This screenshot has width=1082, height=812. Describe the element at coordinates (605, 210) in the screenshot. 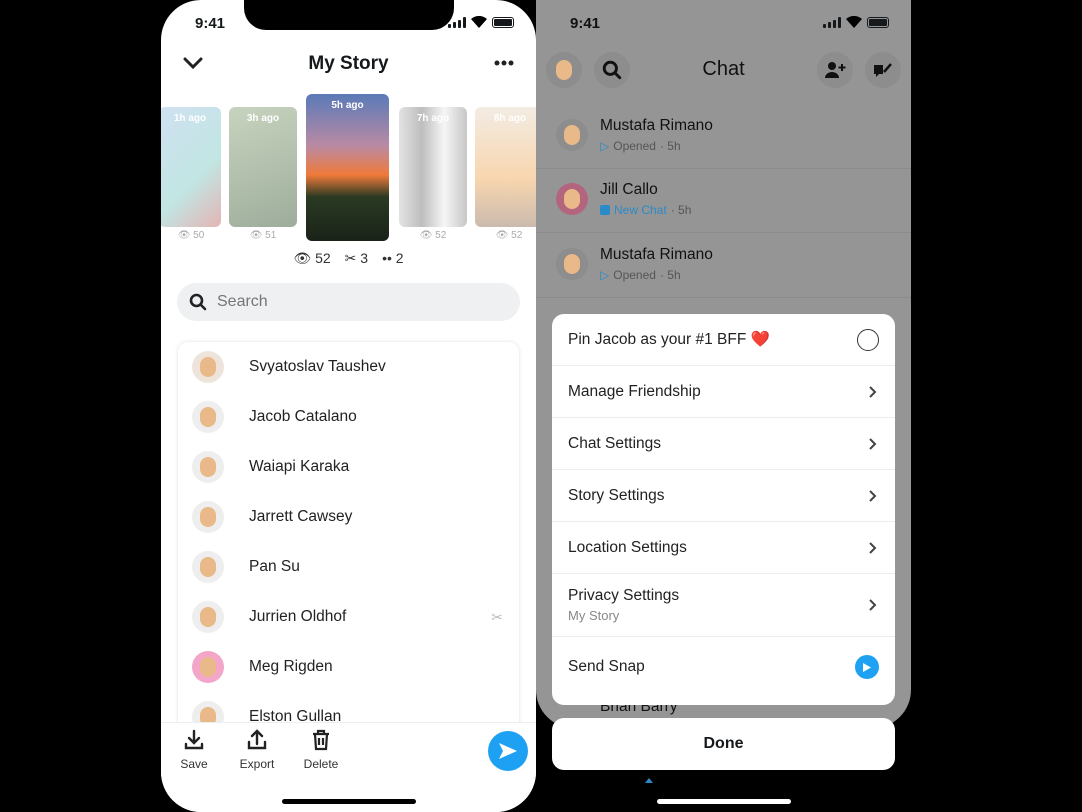

I see `chat-bubble-icon` at that location.